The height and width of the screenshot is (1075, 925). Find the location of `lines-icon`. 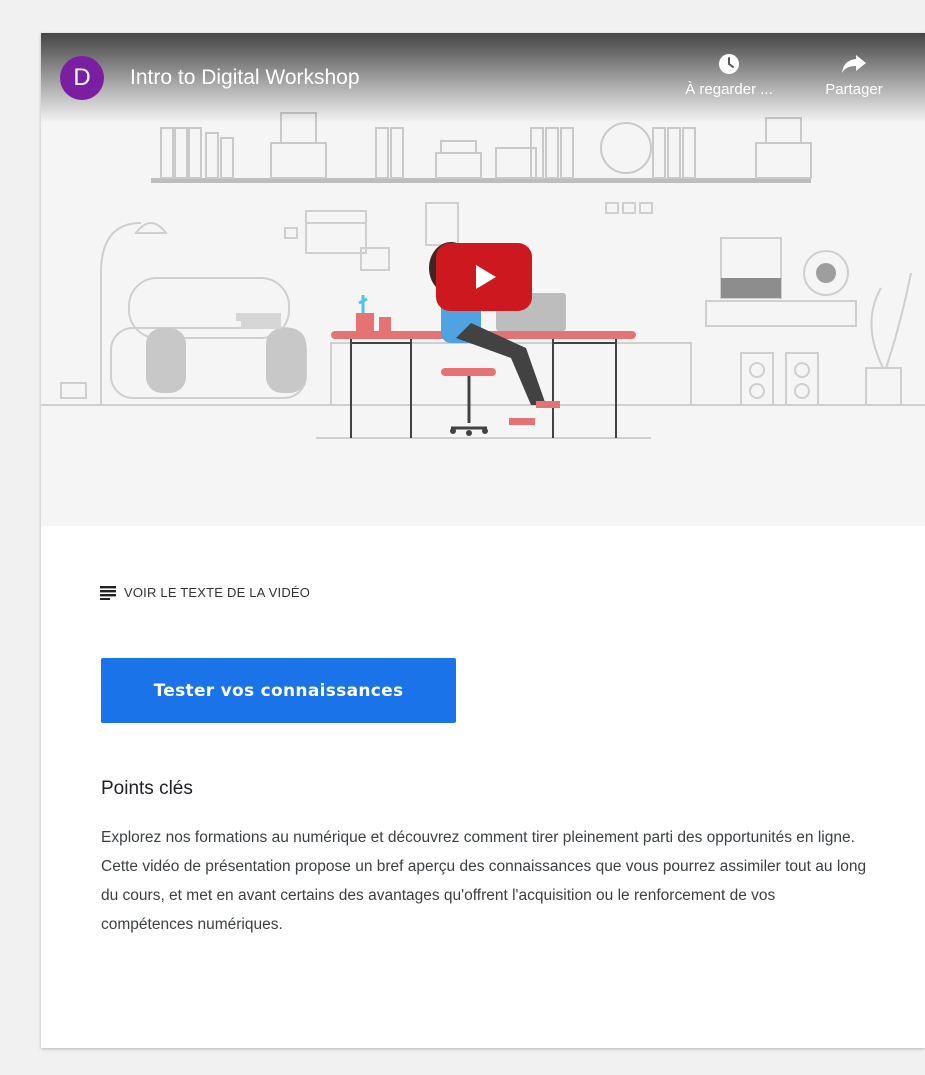

lines-icon is located at coordinates (108, 592).